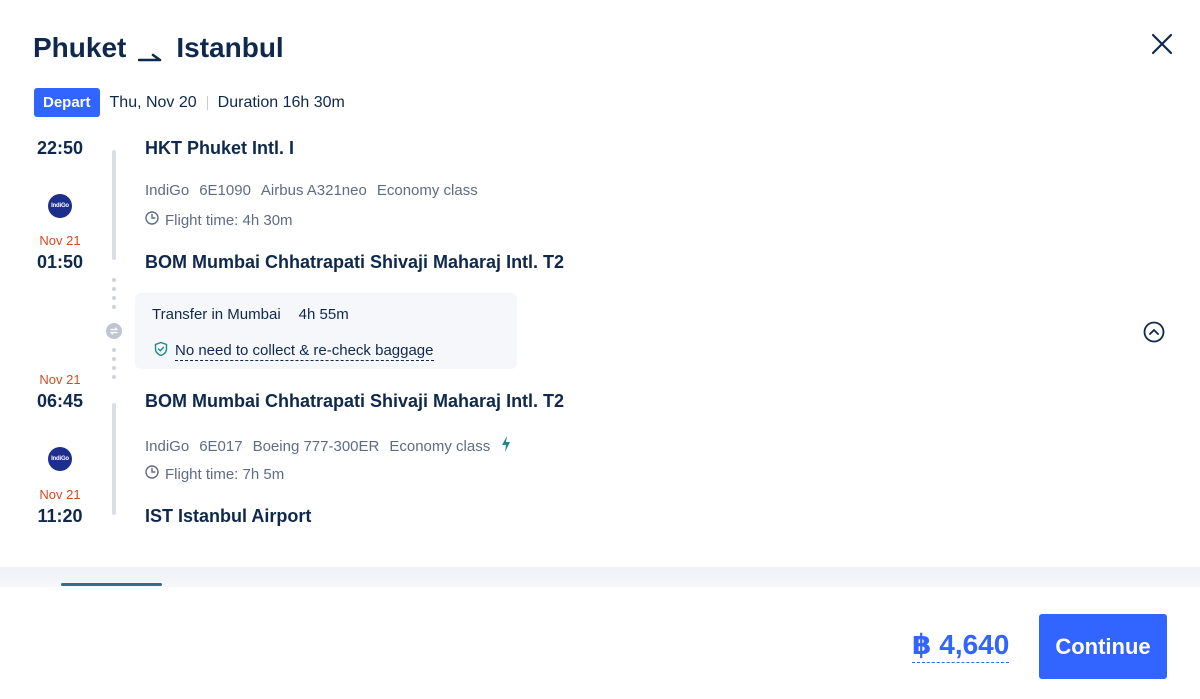 The image size is (1200, 699). I want to click on departure-time: 22:50, so click(60, 148).